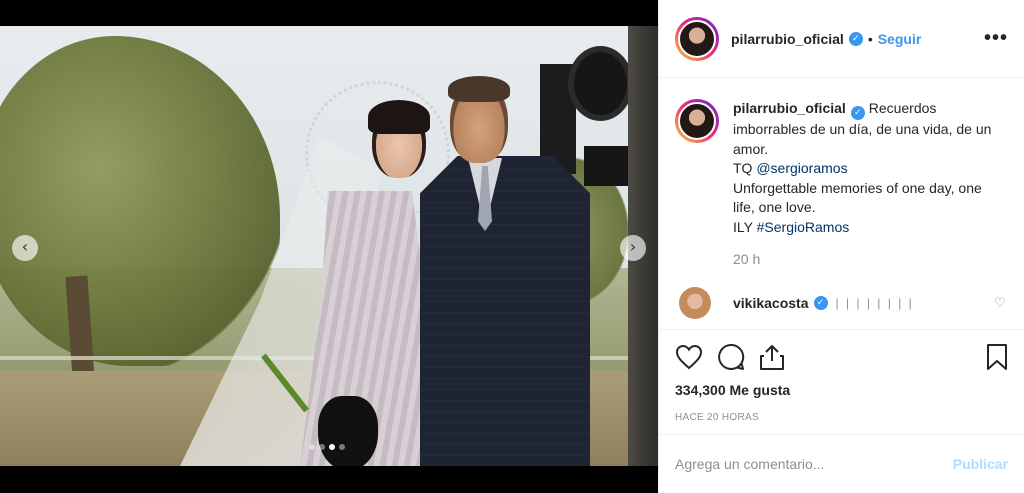  What do you see at coordinates (787, 39) in the screenshot?
I see `header-username: pilarrubio_oficial` at bounding box center [787, 39].